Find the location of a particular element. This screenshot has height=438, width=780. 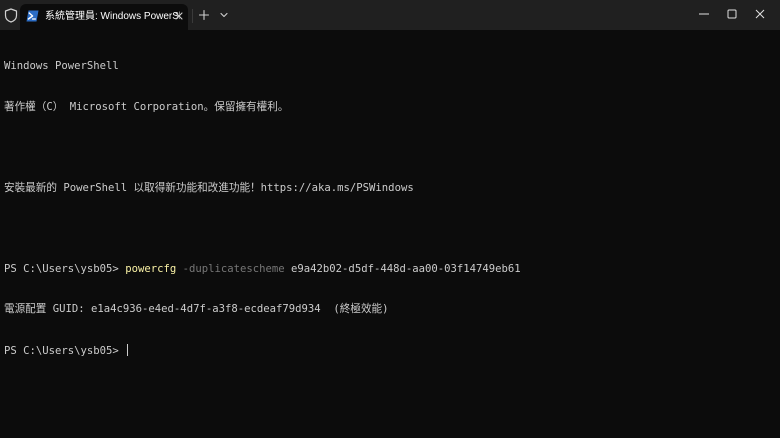

shield-icon is located at coordinates (11, 15).